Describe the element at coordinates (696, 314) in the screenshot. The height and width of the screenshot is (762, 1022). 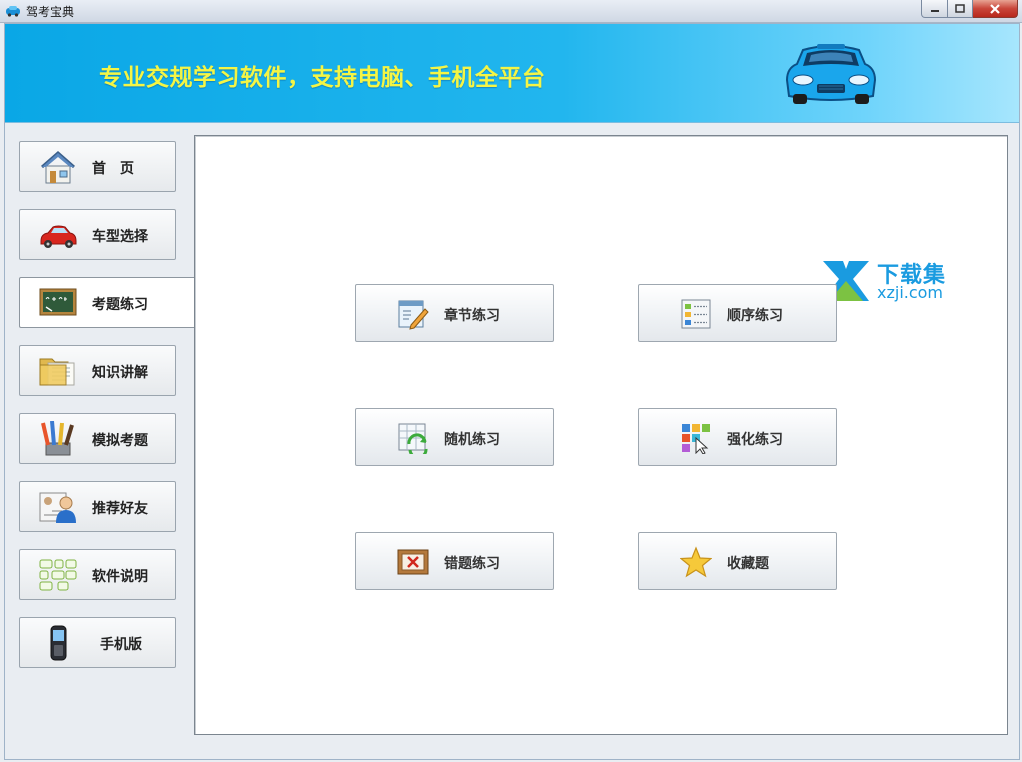
I see `ordered-list-icon` at that location.